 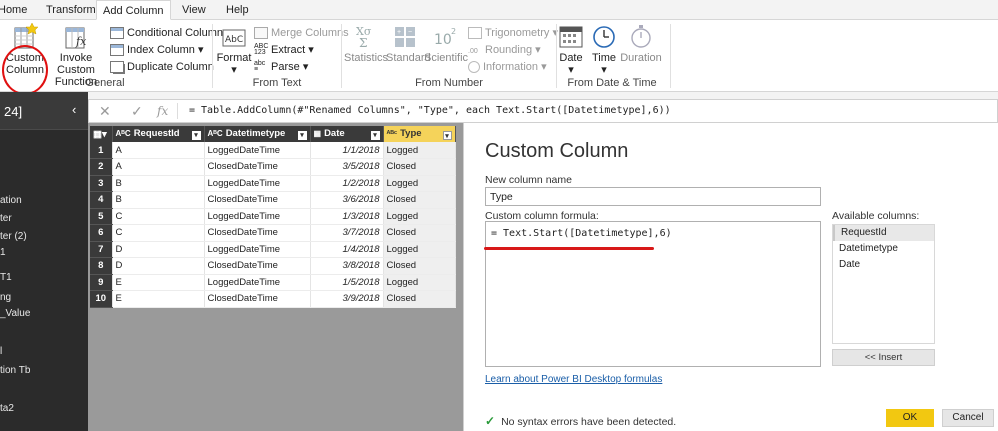 What do you see at coordinates (3, 252) in the screenshot?
I see `query-item: 1` at bounding box center [3, 252].